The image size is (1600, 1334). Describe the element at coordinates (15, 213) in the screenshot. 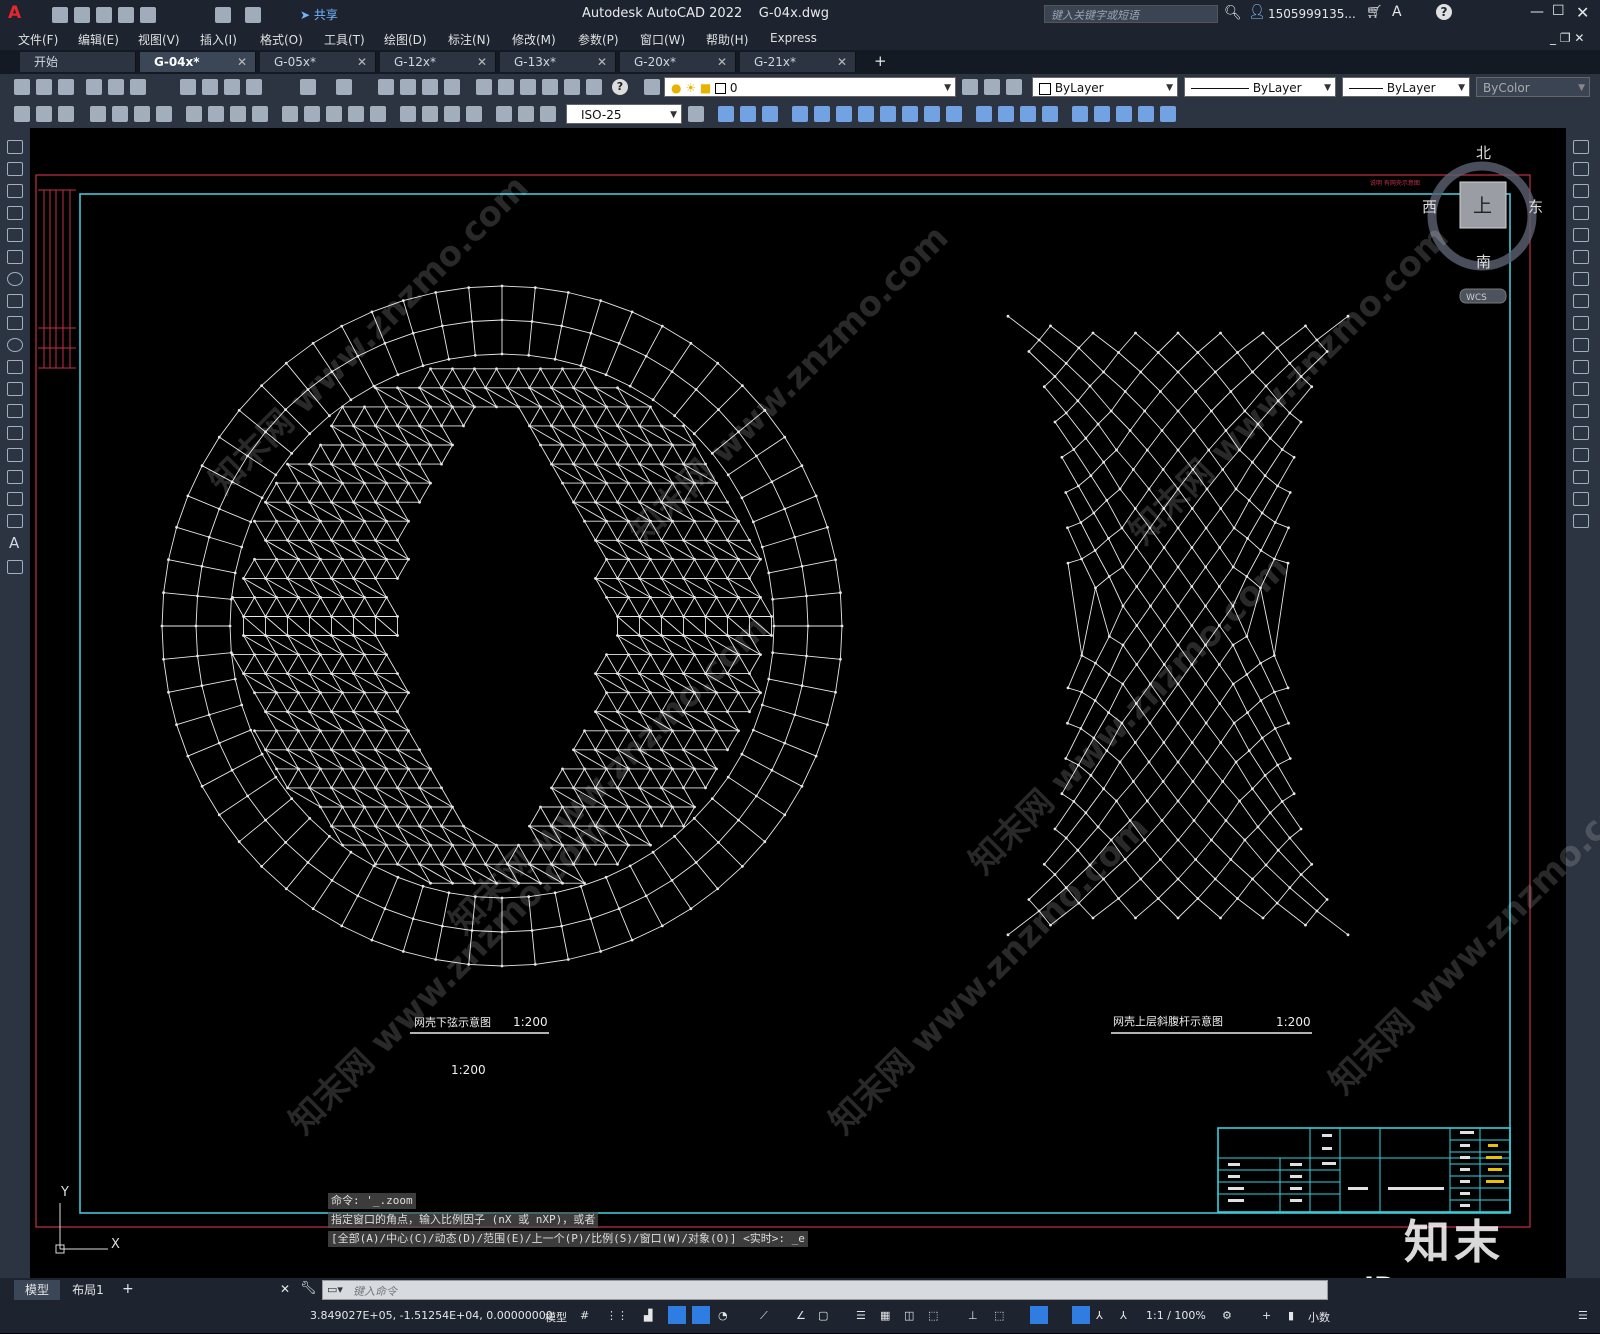

I see `polygon-tool-icon` at that location.